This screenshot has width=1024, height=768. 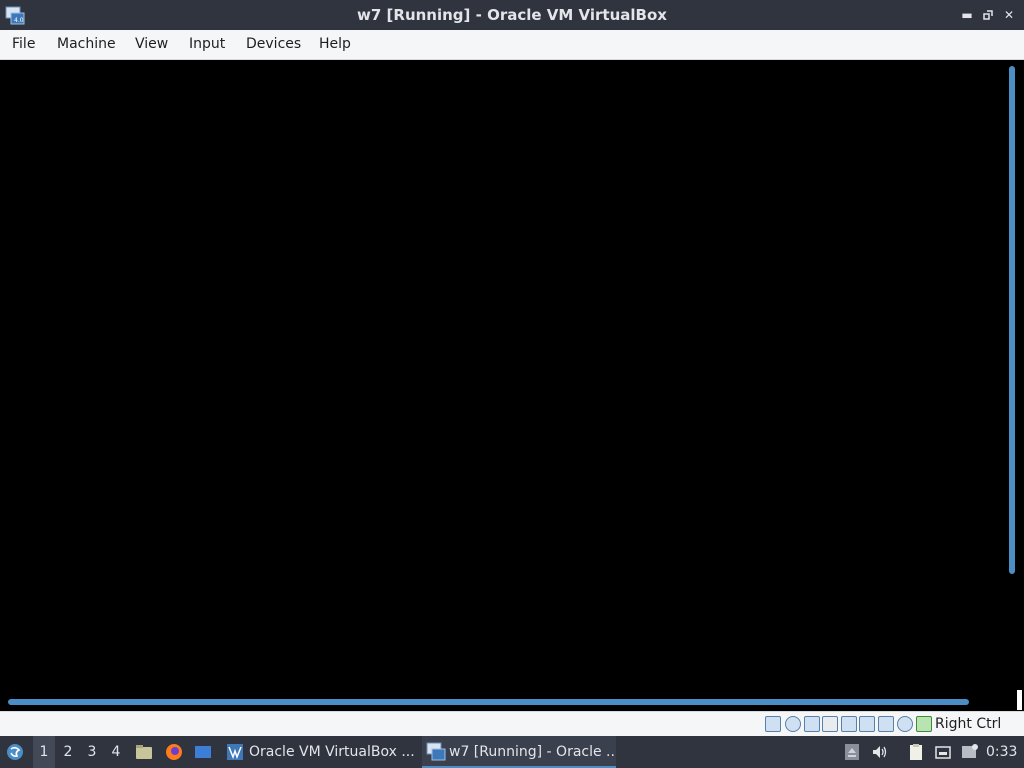 I want to click on horizontal-scrollbar, so click(x=488, y=702).